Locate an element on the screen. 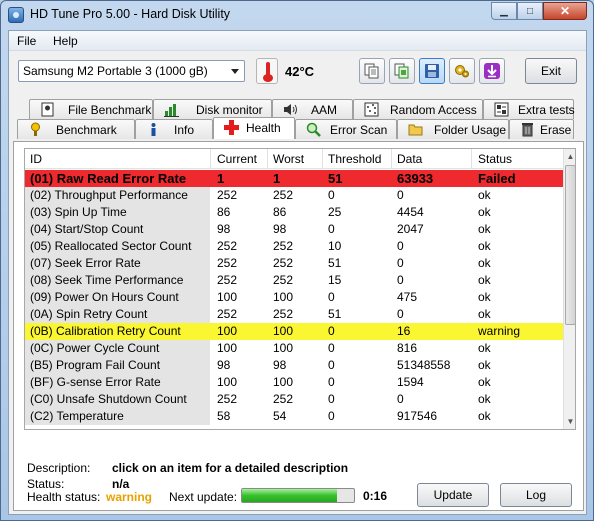 The image size is (594, 521). column-header-worst: Worst is located at coordinates (288, 159).